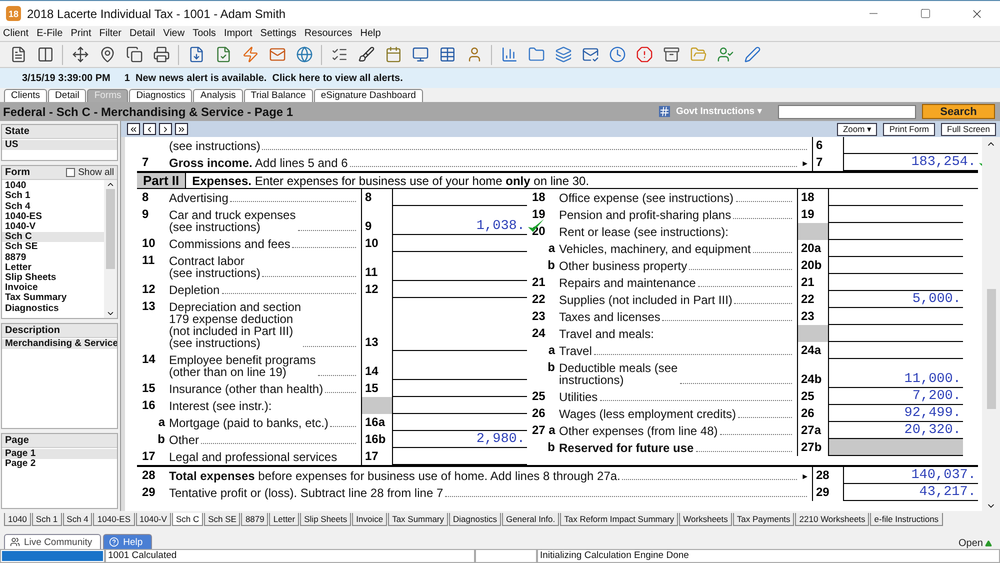  I want to click on copy-icon, so click(134, 54).